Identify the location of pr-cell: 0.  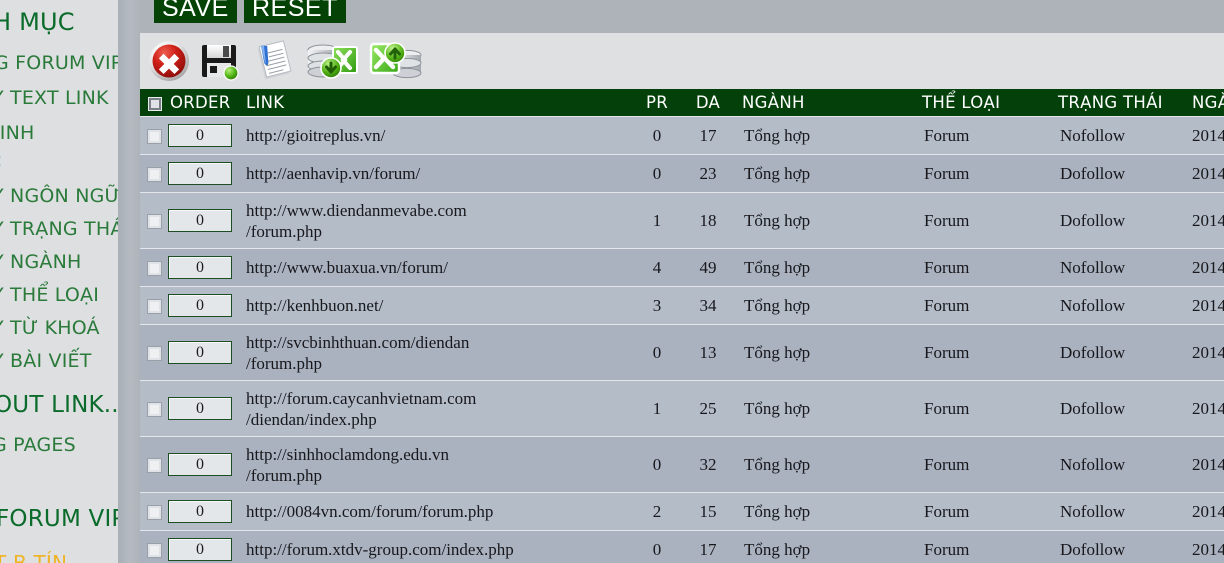
(657, 546).